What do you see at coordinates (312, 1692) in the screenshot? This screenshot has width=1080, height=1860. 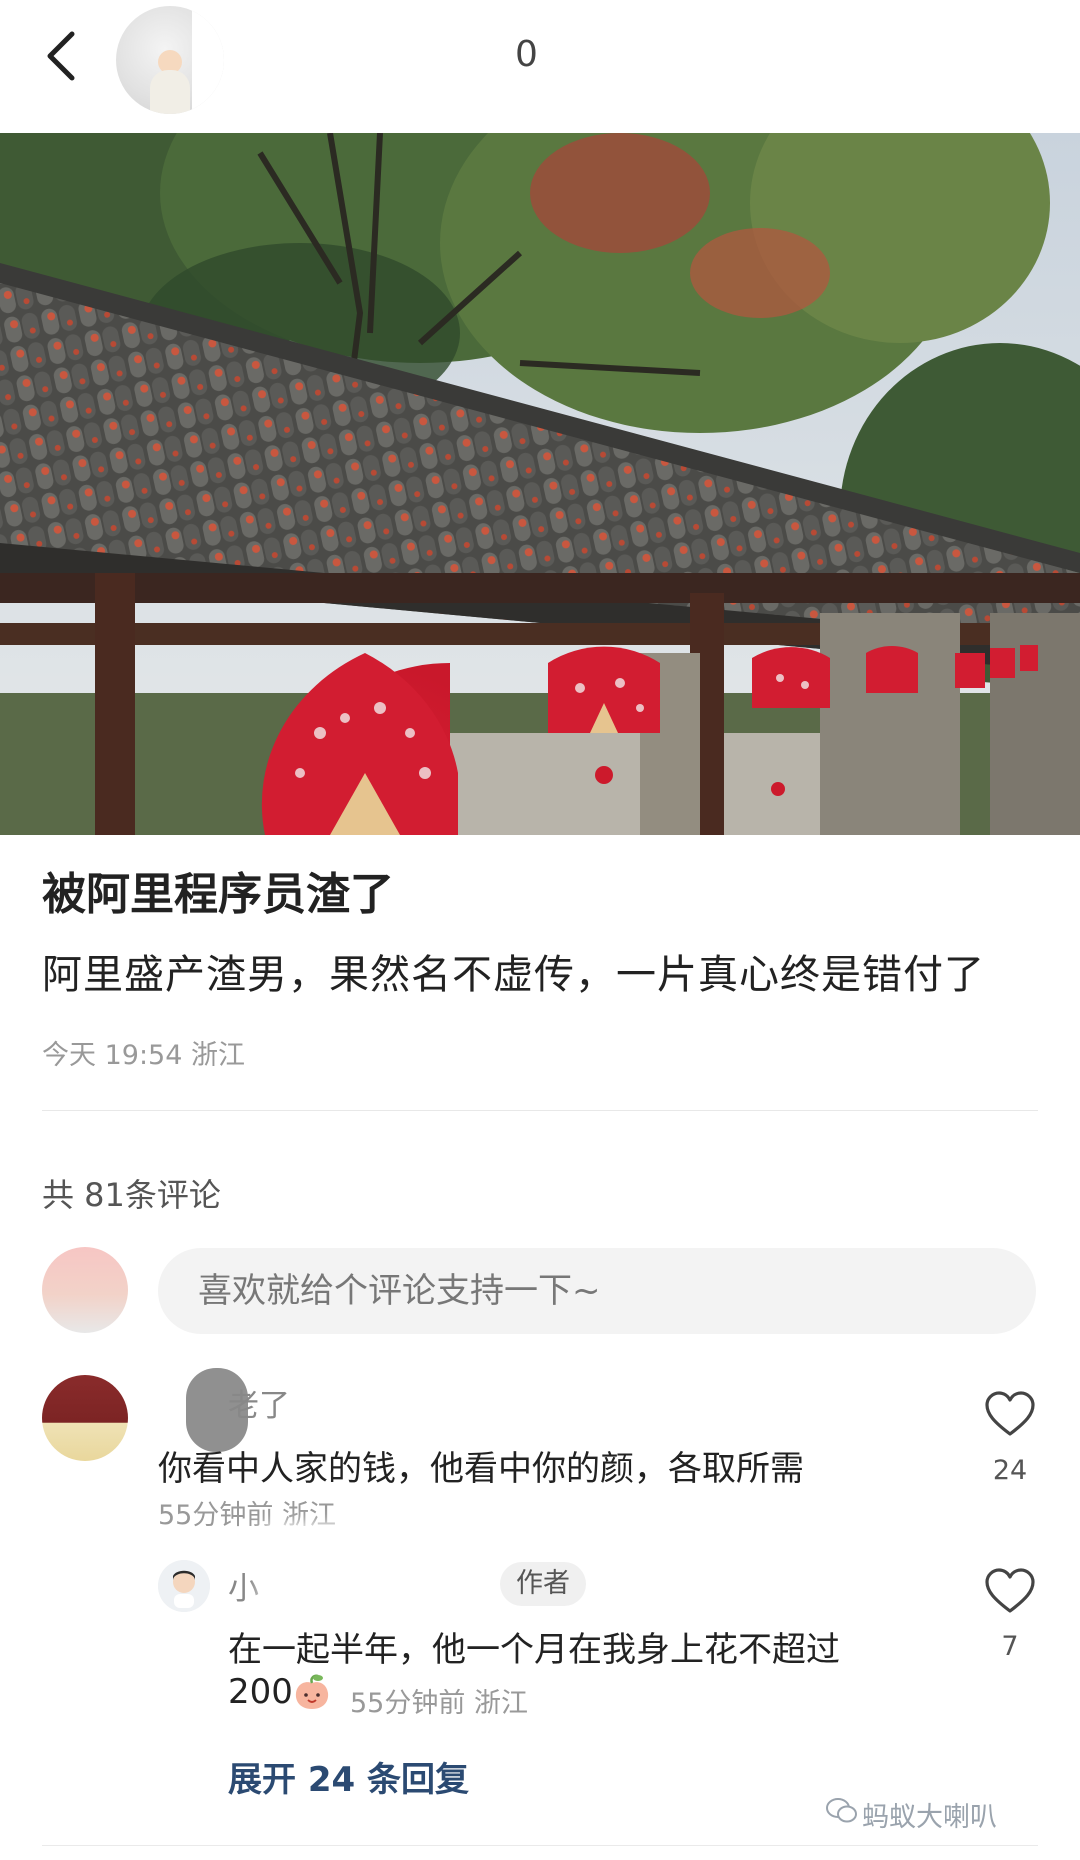 I see `peach-emoji-icon` at bounding box center [312, 1692].